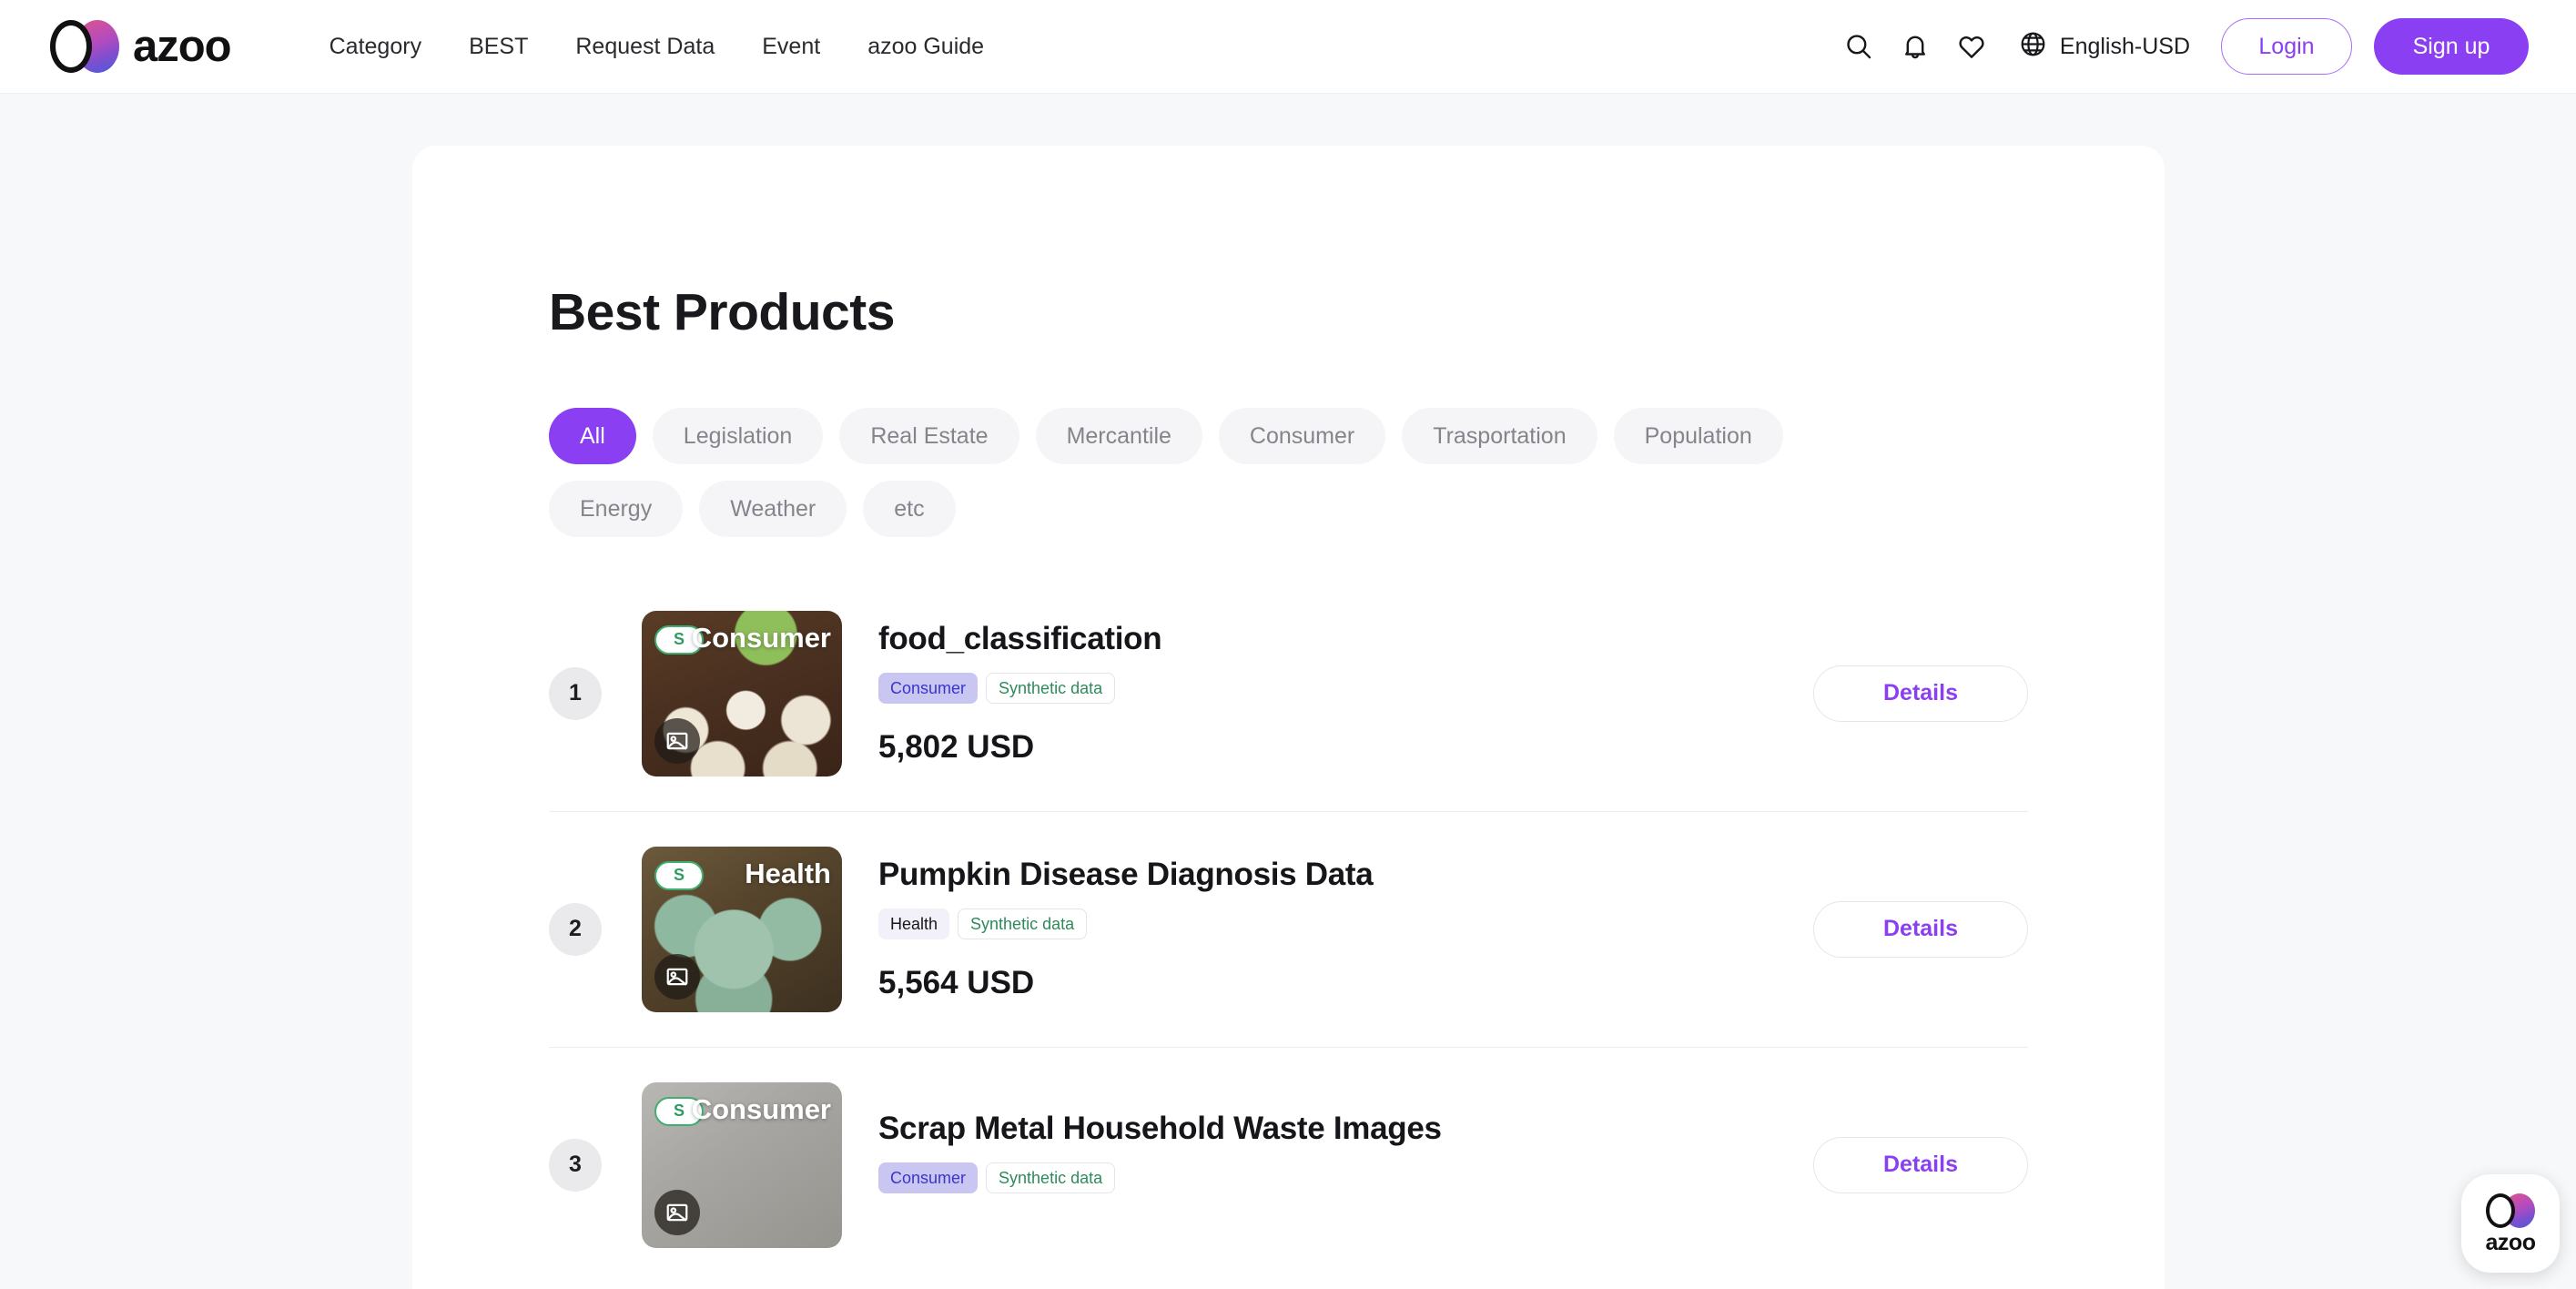  I want to click on language-label: English-USD, so click(2124, 46).